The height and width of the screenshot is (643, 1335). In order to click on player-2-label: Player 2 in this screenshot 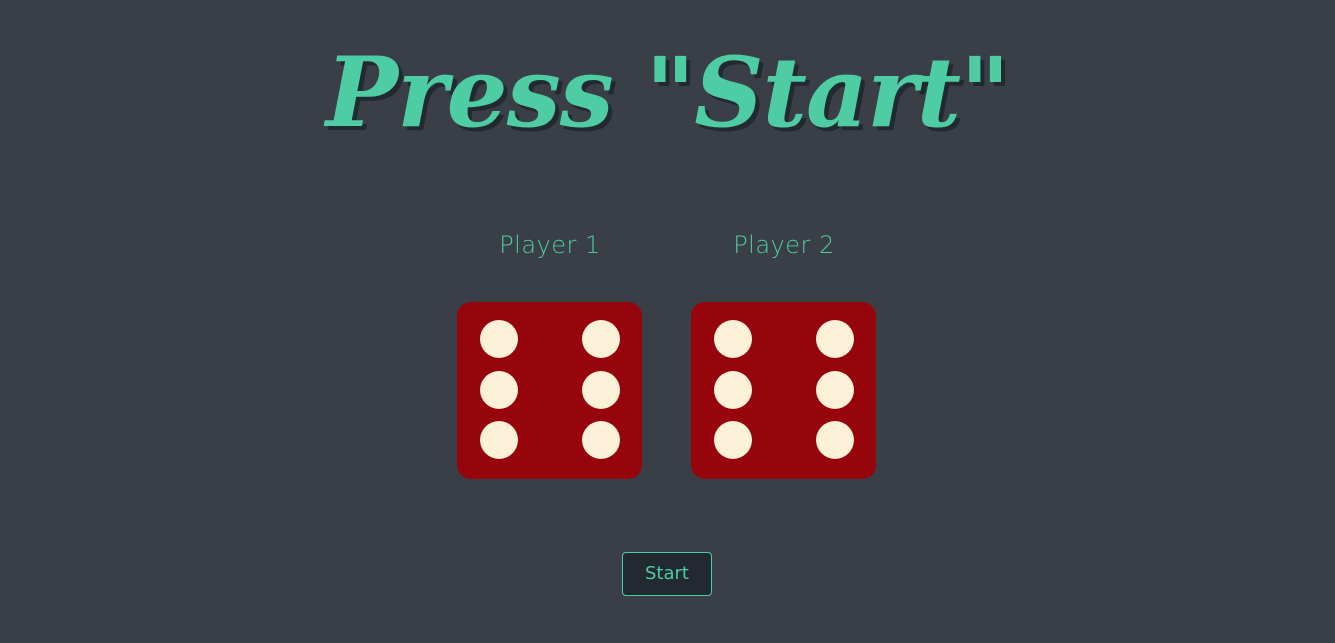, I will do `click(784, 245)`.